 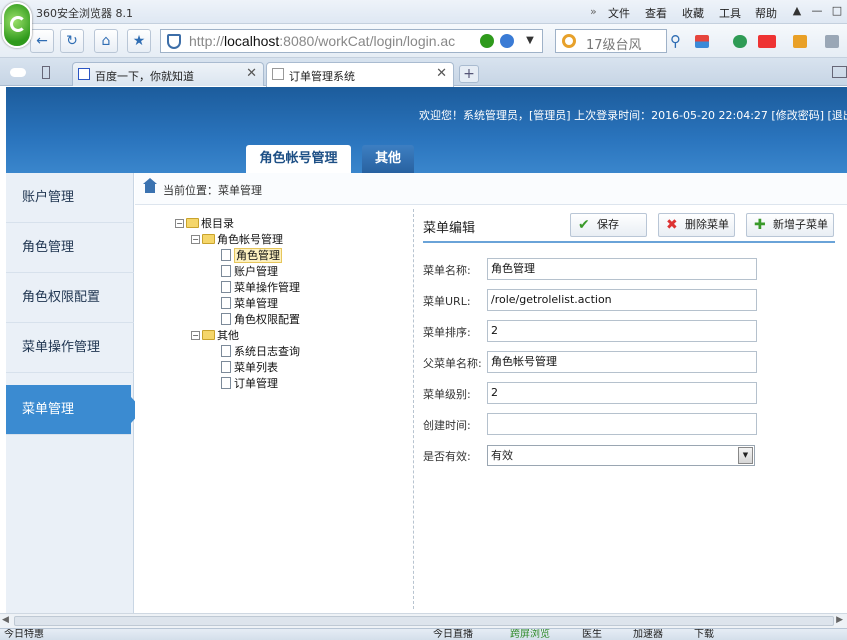 What do you see at coordinates (256, 383) in the screenshot?
I see `tree-label: 订单管理` at bounding box center [256, 383].